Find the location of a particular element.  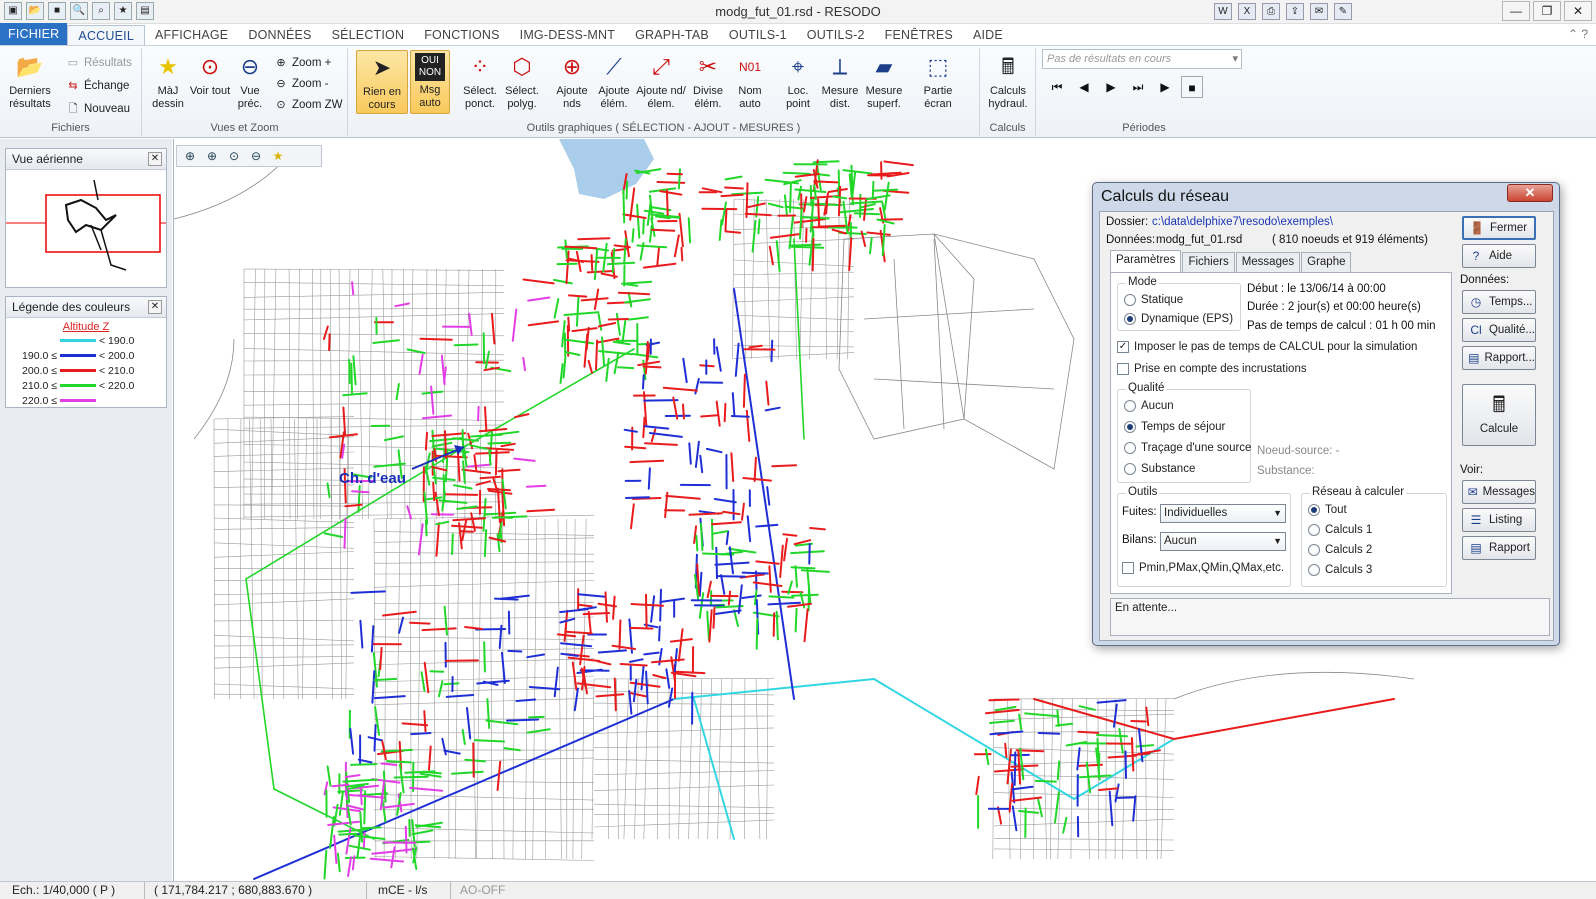

nom-auto-button: N01 Nom auto is located at coordinates (750, 82).